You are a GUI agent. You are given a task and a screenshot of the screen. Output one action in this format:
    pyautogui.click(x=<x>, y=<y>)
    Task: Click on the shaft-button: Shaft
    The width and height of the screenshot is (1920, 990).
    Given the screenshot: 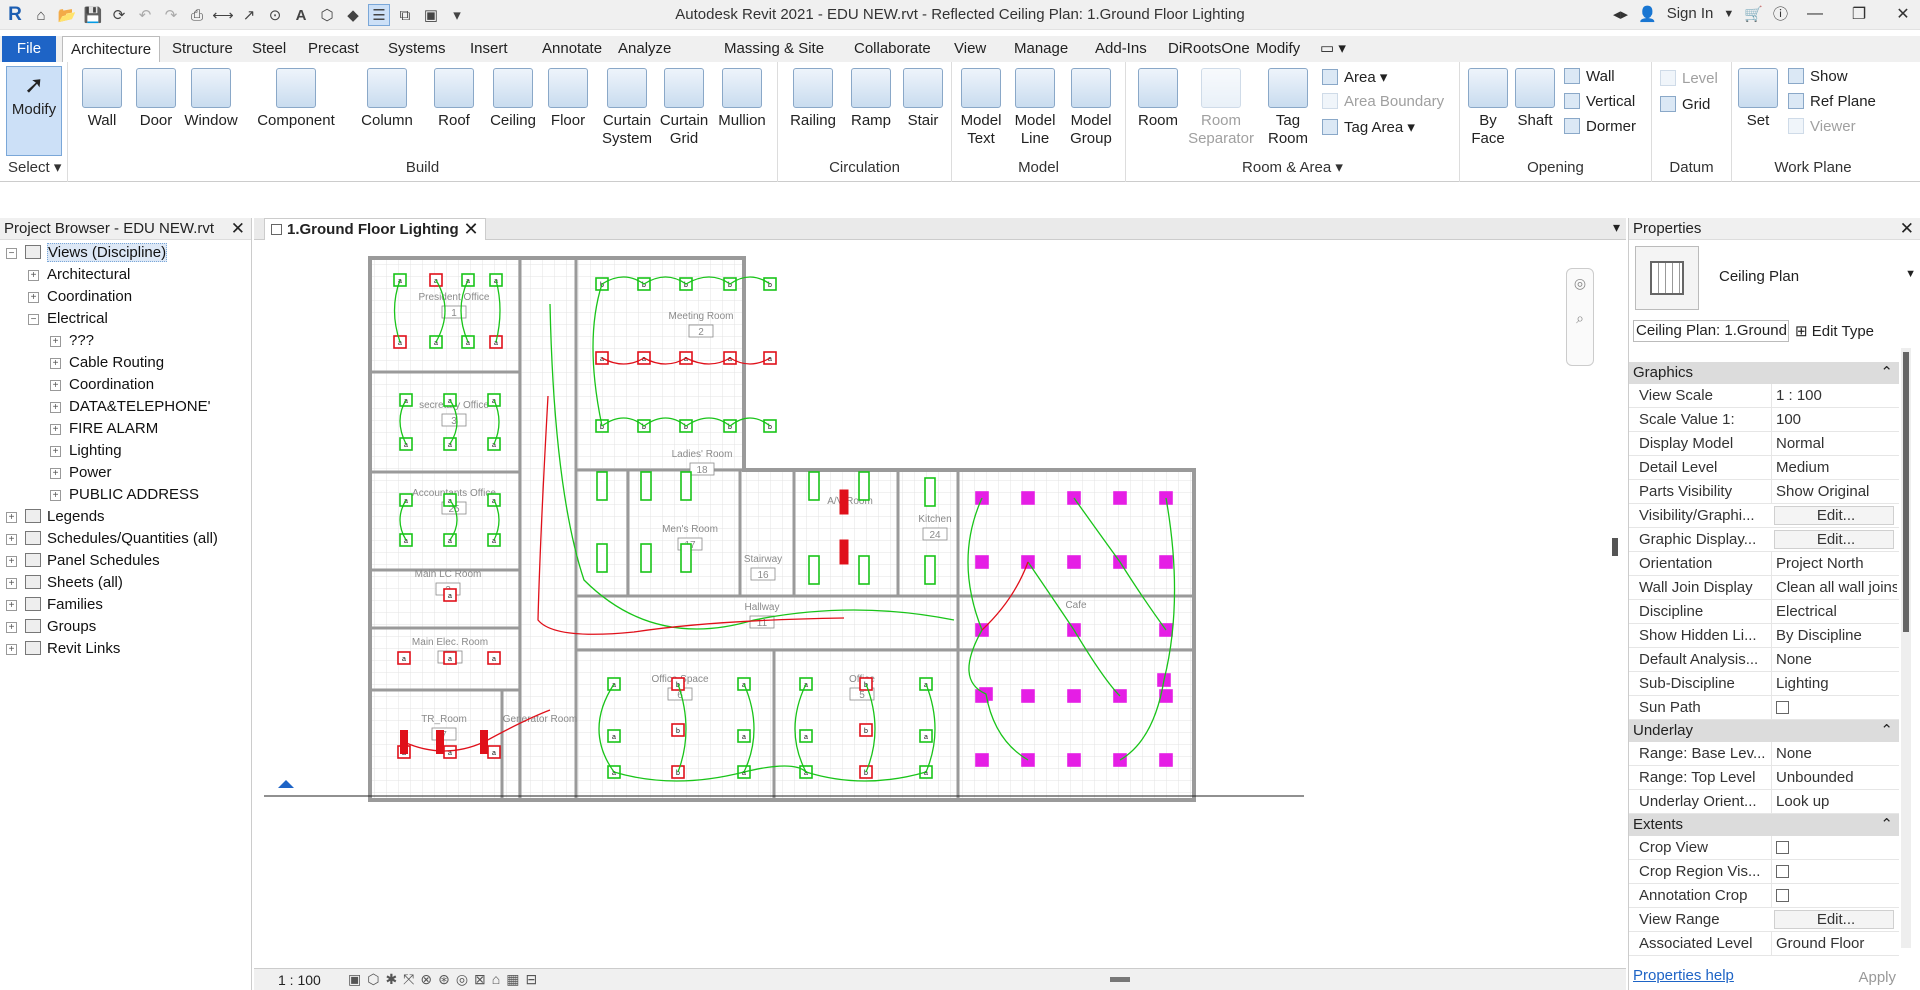 What is the action you would take?
    pyautogui.click(x=1535, y=98)
    